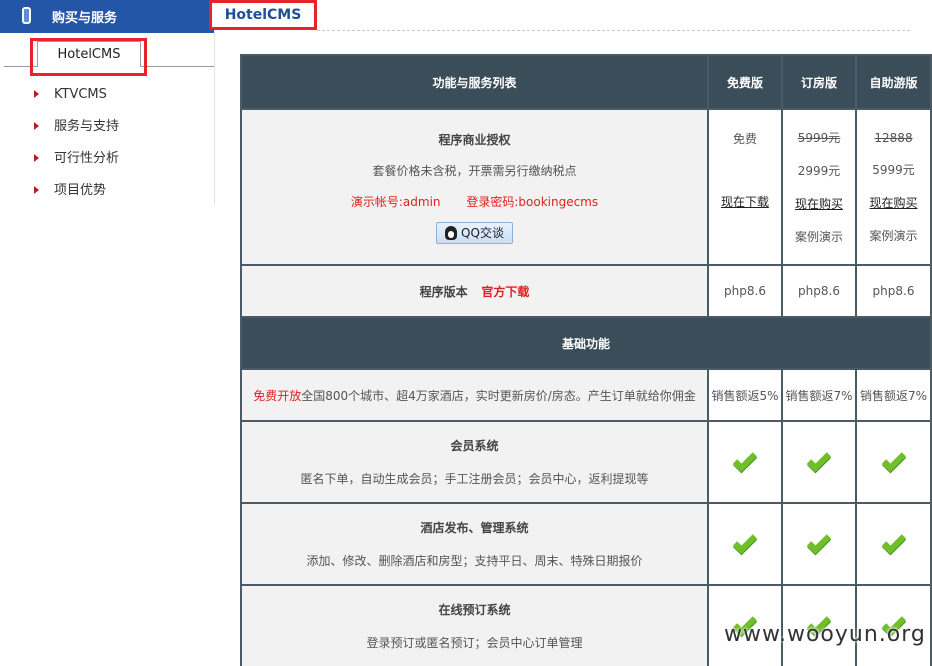 This screenshot has height=666, width=932. I want to click on feature-title: 酒店发布、管理系统, so click(474, 528).